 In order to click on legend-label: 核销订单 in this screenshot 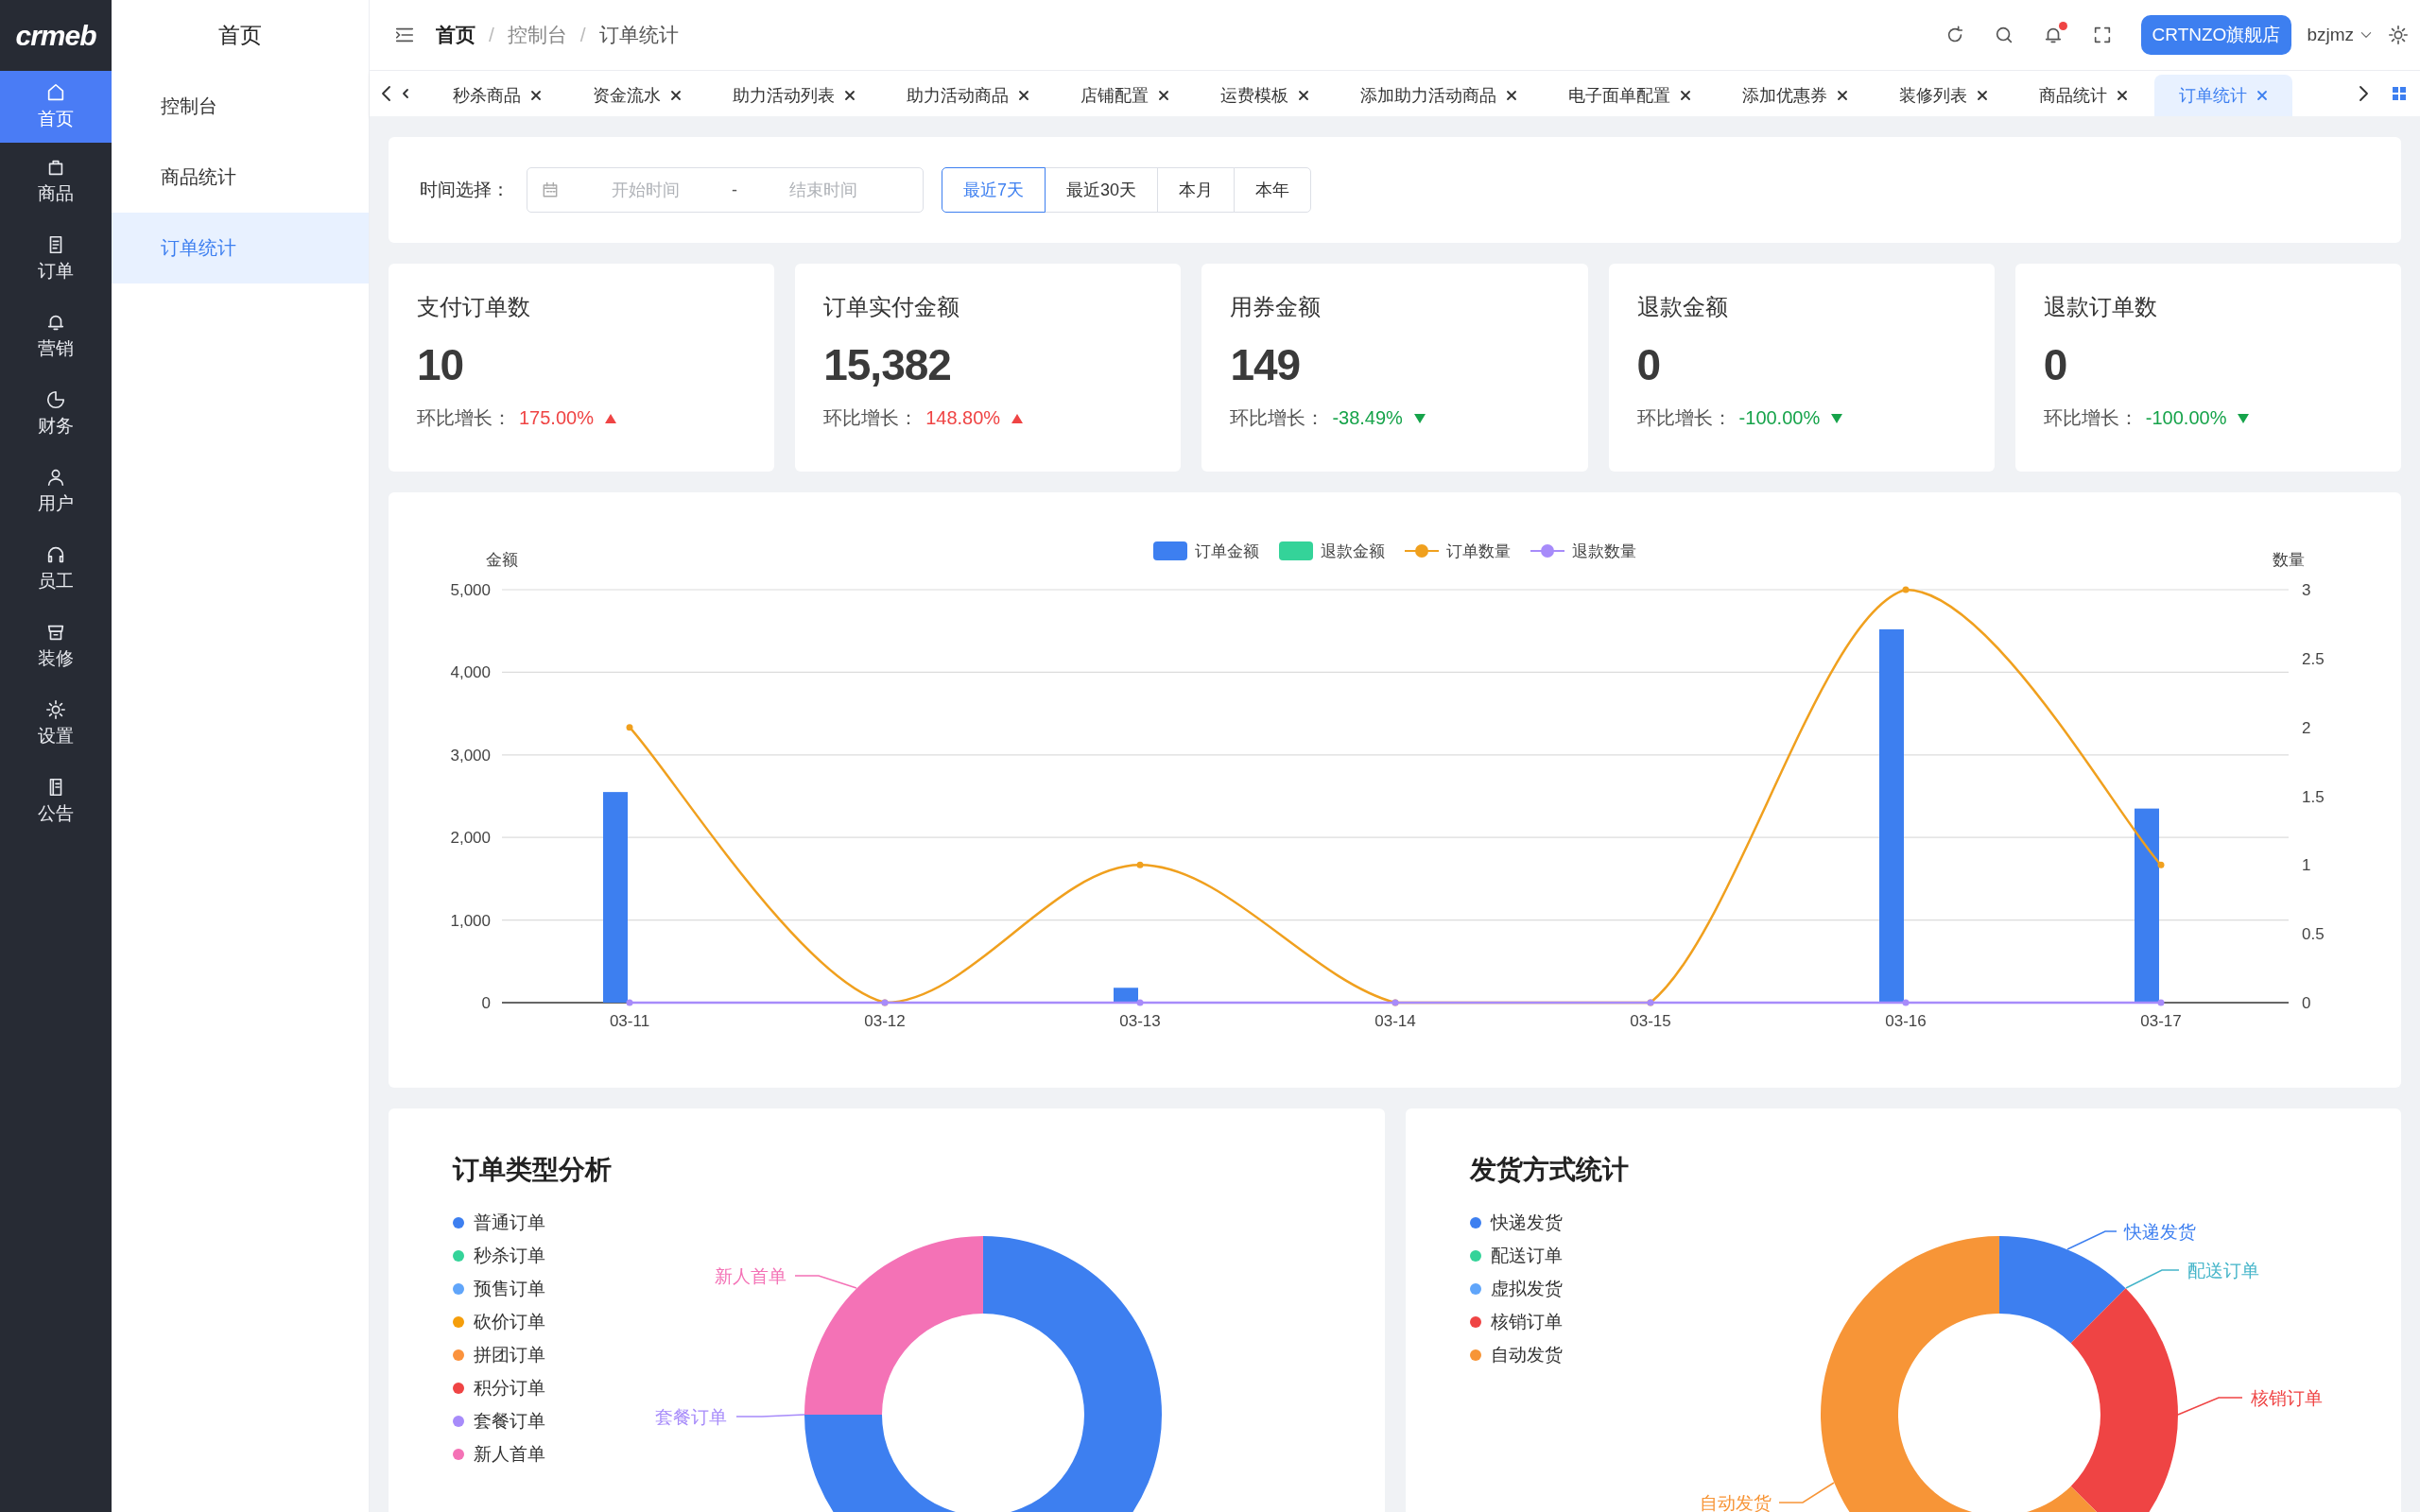, I will do `click(1526, 1322)`.